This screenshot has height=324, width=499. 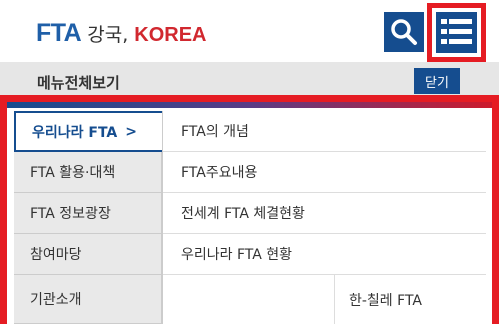 What do you see at coordinates (324, 254) in the screenshot?
I see `submenu-item-korea-fta-status: 우리나라 FTA 현황` at bounding box center [324, 254].